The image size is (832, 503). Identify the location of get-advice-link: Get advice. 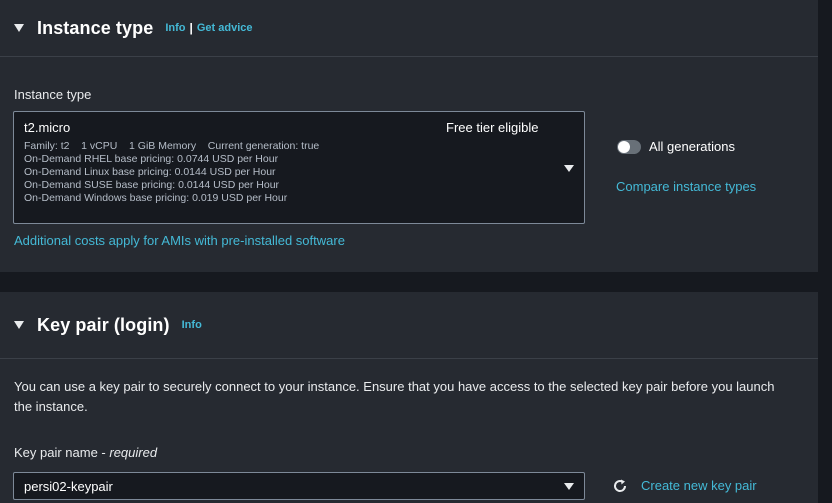
(225, 28).